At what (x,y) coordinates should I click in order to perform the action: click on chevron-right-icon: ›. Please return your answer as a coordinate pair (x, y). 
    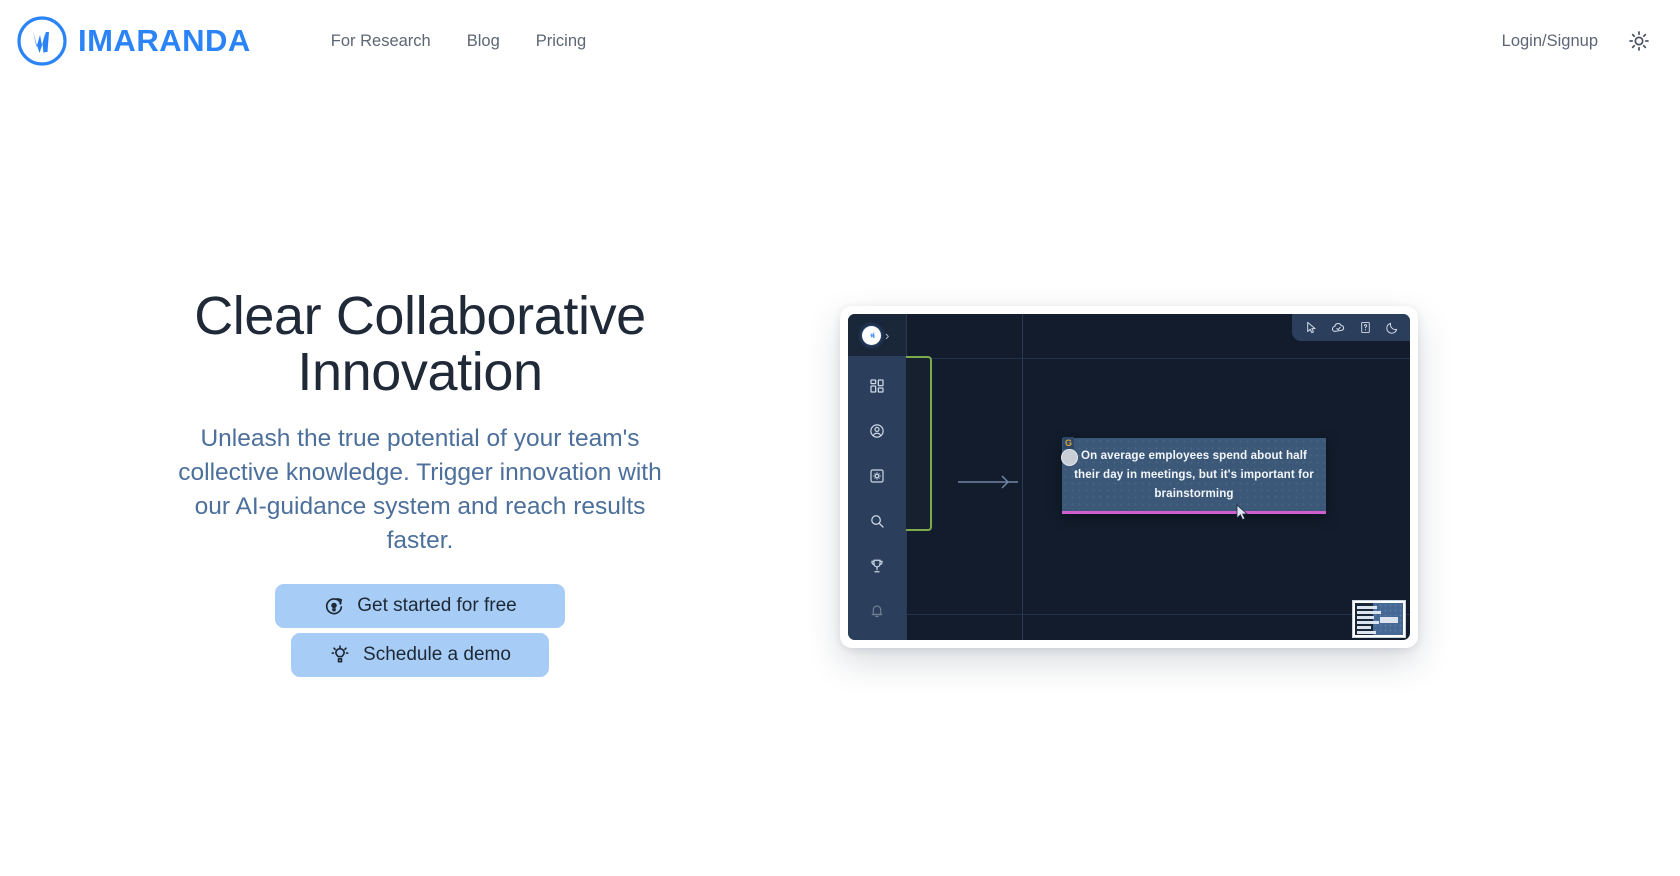
    Looking at the image, I should click on (887, 335).